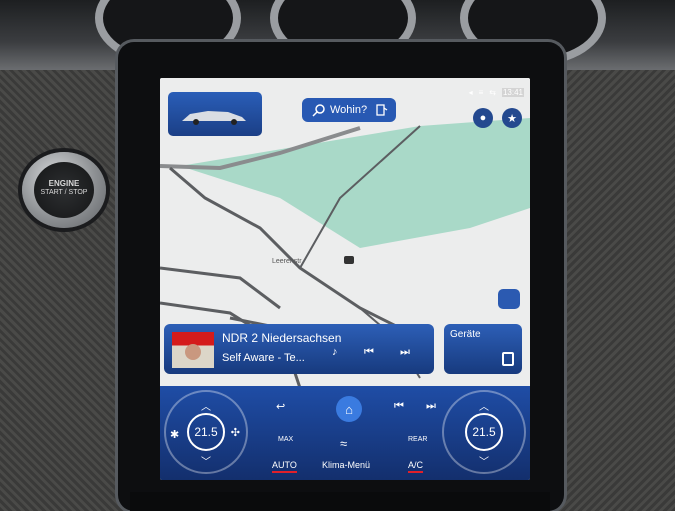 The image size is (675, 511). What do you see at coordinates (470, 92) in the screenshot?
I see `signal-icon: ◂` at bounding box center [470, 92].